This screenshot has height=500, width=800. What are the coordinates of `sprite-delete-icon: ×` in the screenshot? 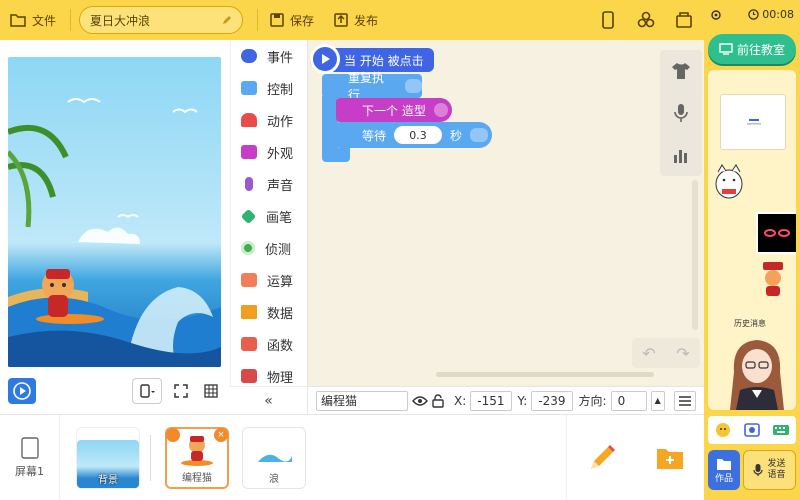 It's located at (221, 435).